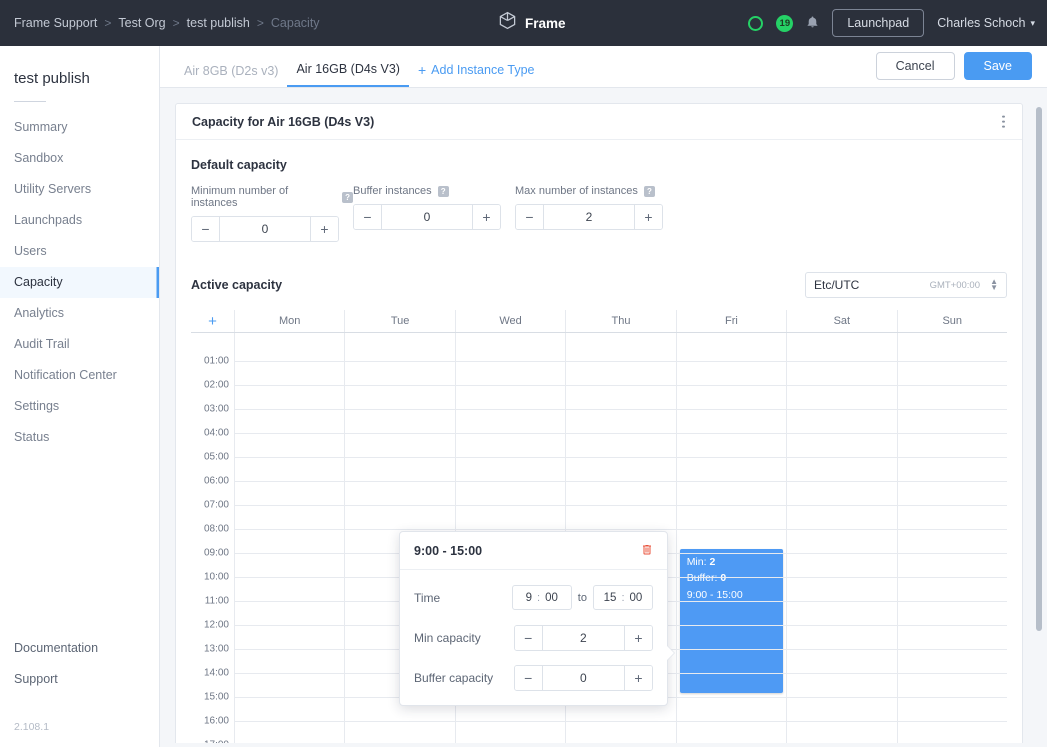 This screenshot has width=1047, height=747. I want to click on sidebar-item-settings: Settings, so click(79, 406).